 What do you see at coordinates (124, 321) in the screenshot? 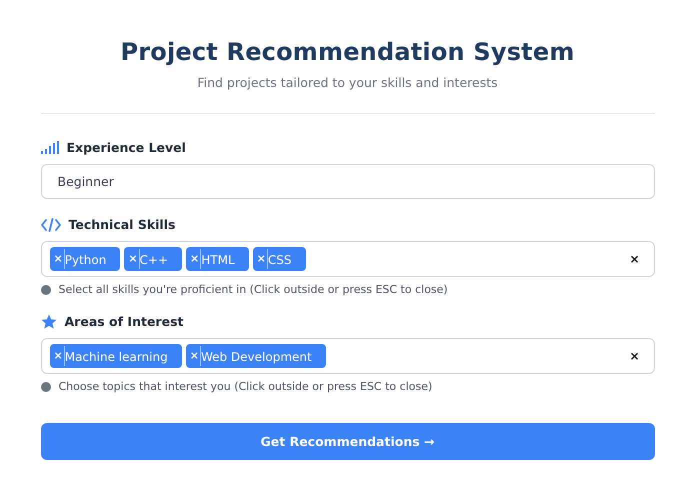
I see `field-label: Areas of Interest` at bounding box center [124, 321].